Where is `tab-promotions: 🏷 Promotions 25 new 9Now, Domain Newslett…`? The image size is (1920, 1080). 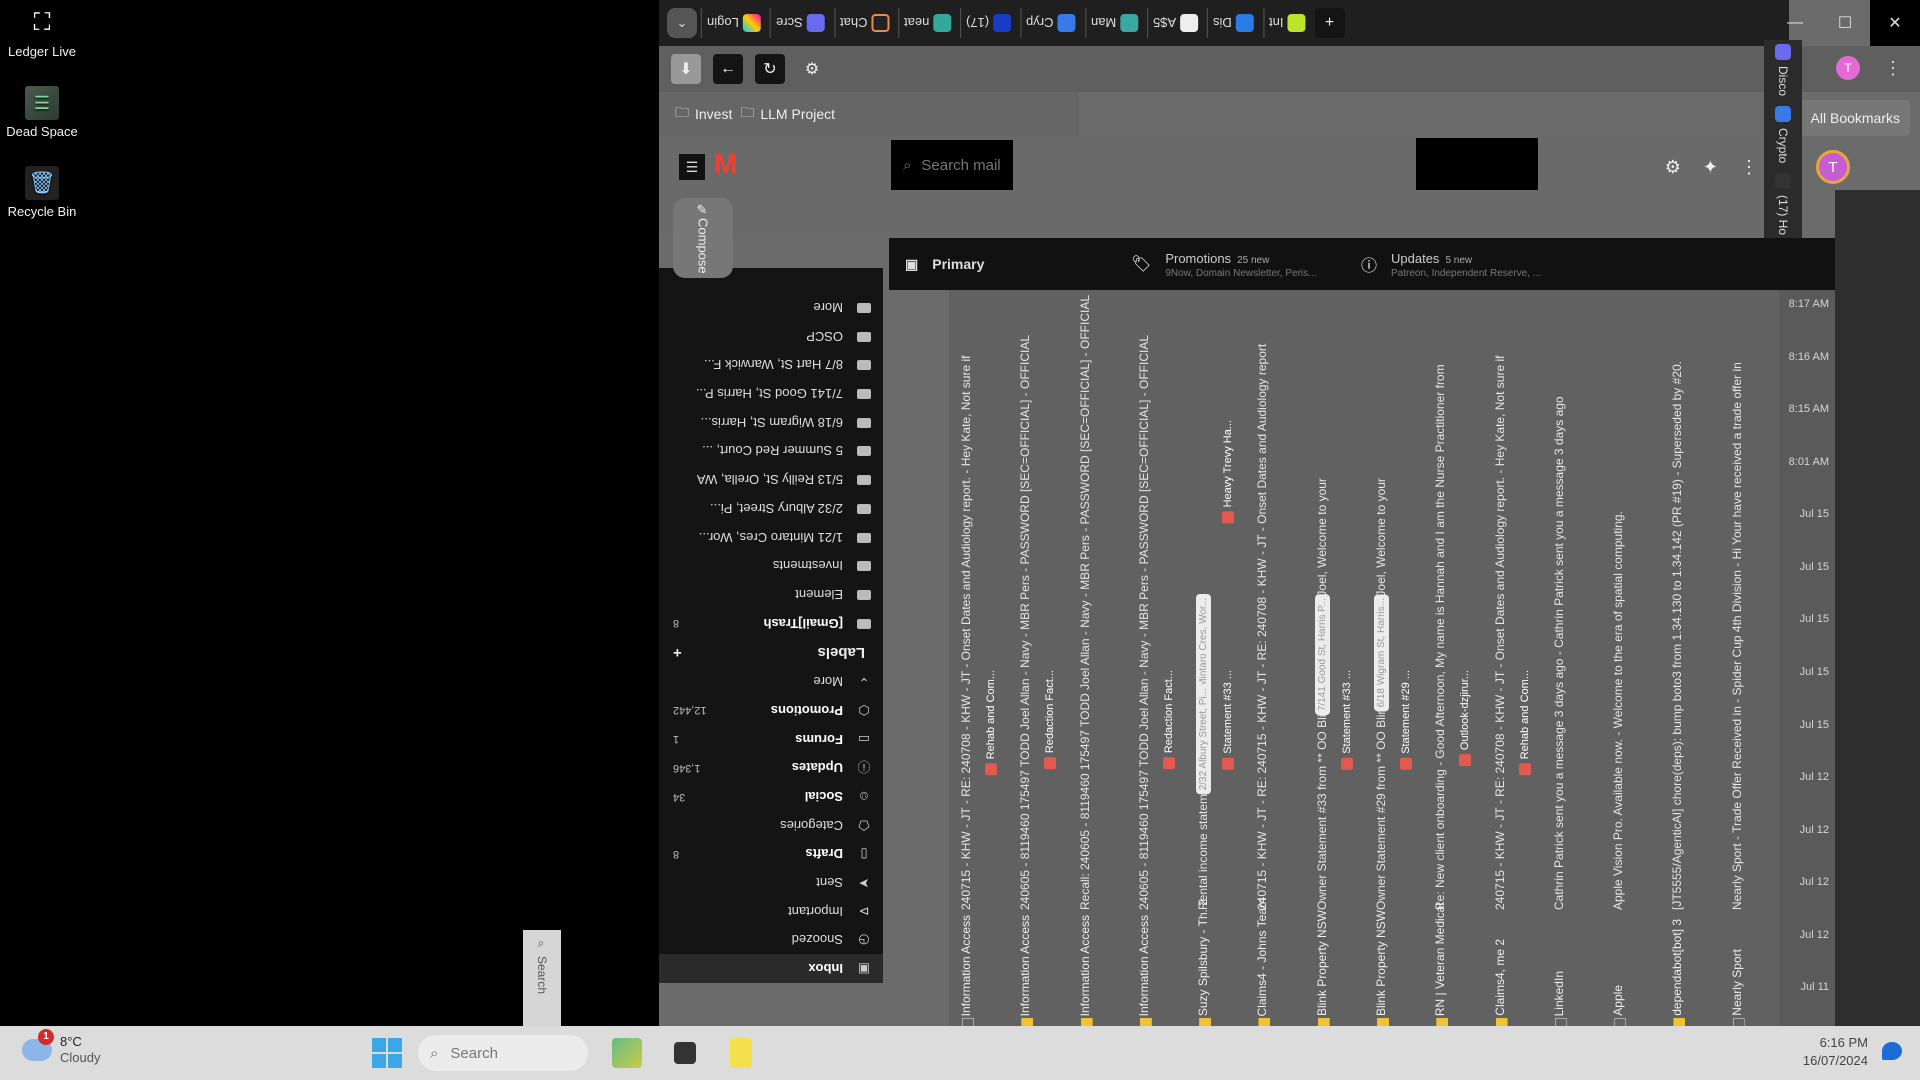 tab-promotions: 🏷 Promotions 25 new 9Now, Domain Newslett… is located at coordinates (1230, 264).